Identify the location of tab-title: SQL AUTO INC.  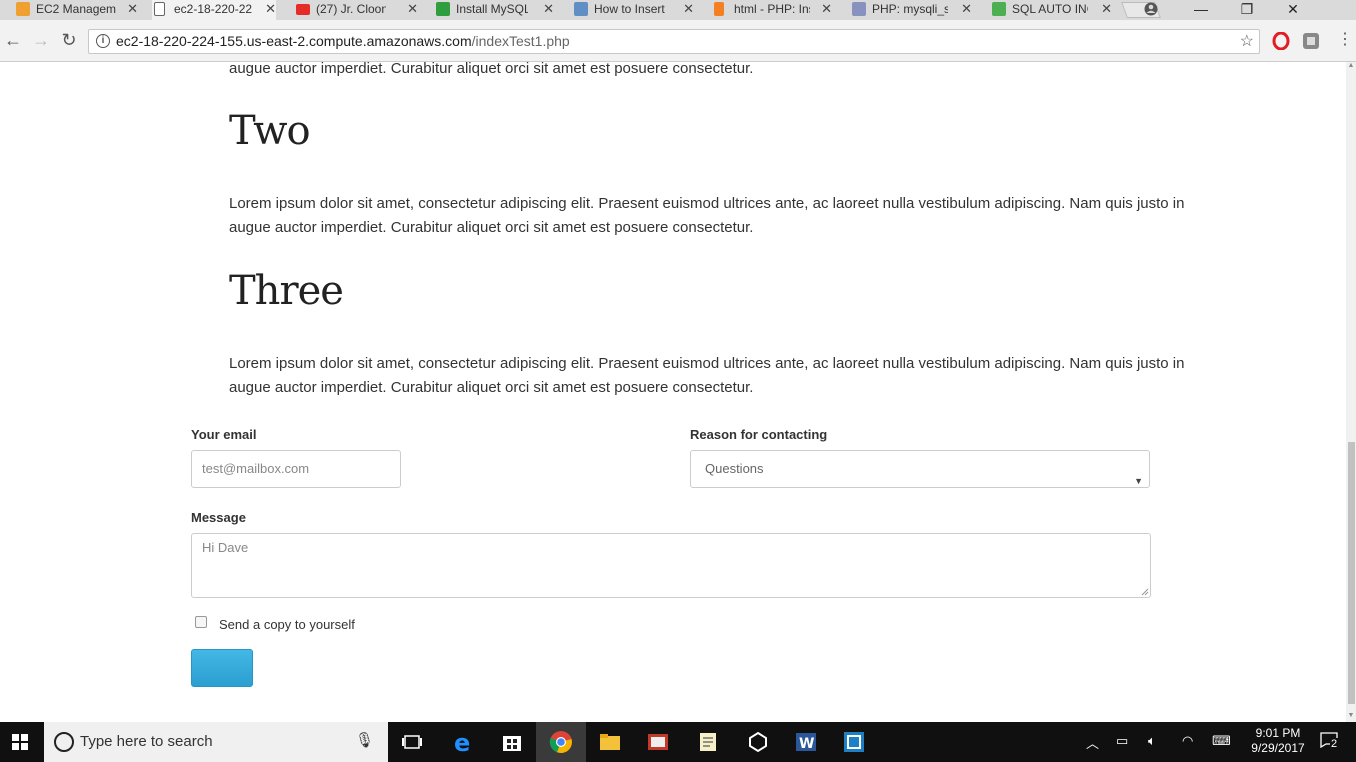
(1050, 9).